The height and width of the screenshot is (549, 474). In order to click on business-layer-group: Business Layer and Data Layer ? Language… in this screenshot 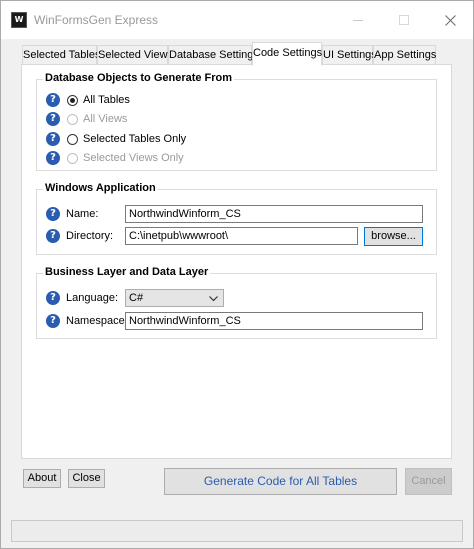, I will do `click(236, 302)`.